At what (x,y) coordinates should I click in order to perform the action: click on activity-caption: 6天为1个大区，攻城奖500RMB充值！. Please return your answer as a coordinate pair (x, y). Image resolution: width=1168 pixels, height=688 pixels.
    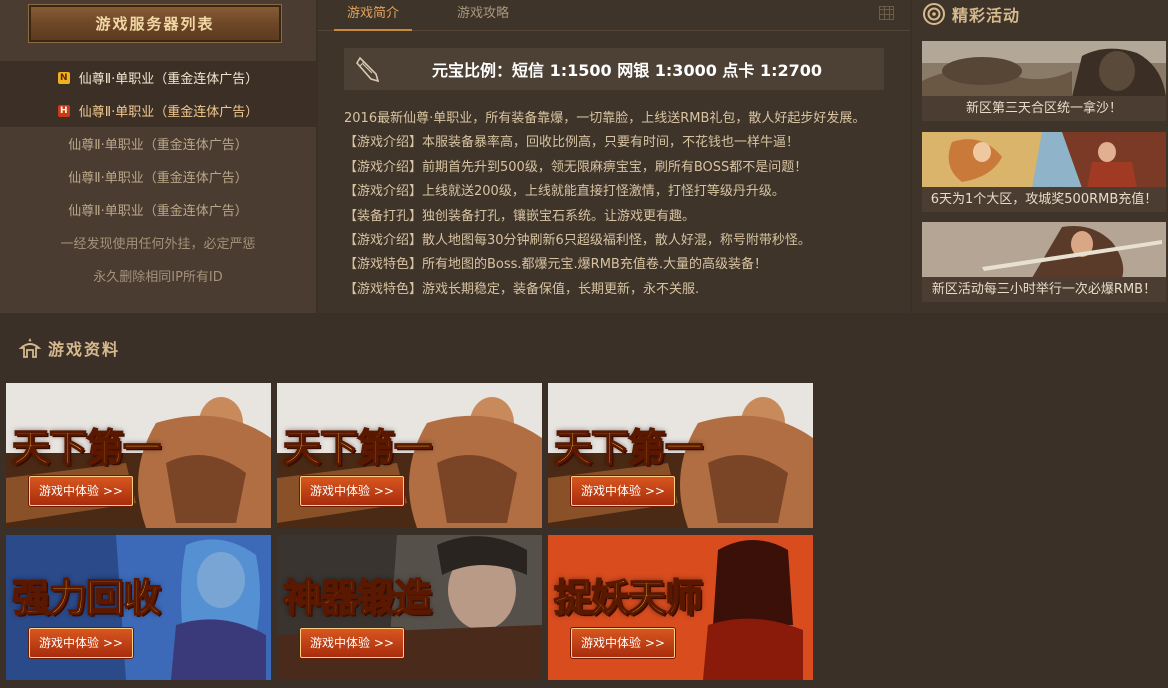
    Looking at the image, I should click on (1044, 199).